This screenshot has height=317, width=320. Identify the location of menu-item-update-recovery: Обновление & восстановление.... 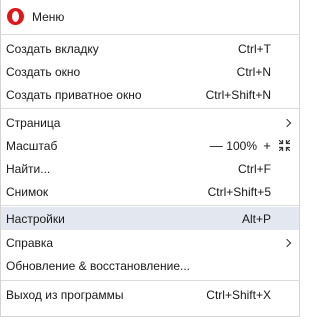
(150, 265).